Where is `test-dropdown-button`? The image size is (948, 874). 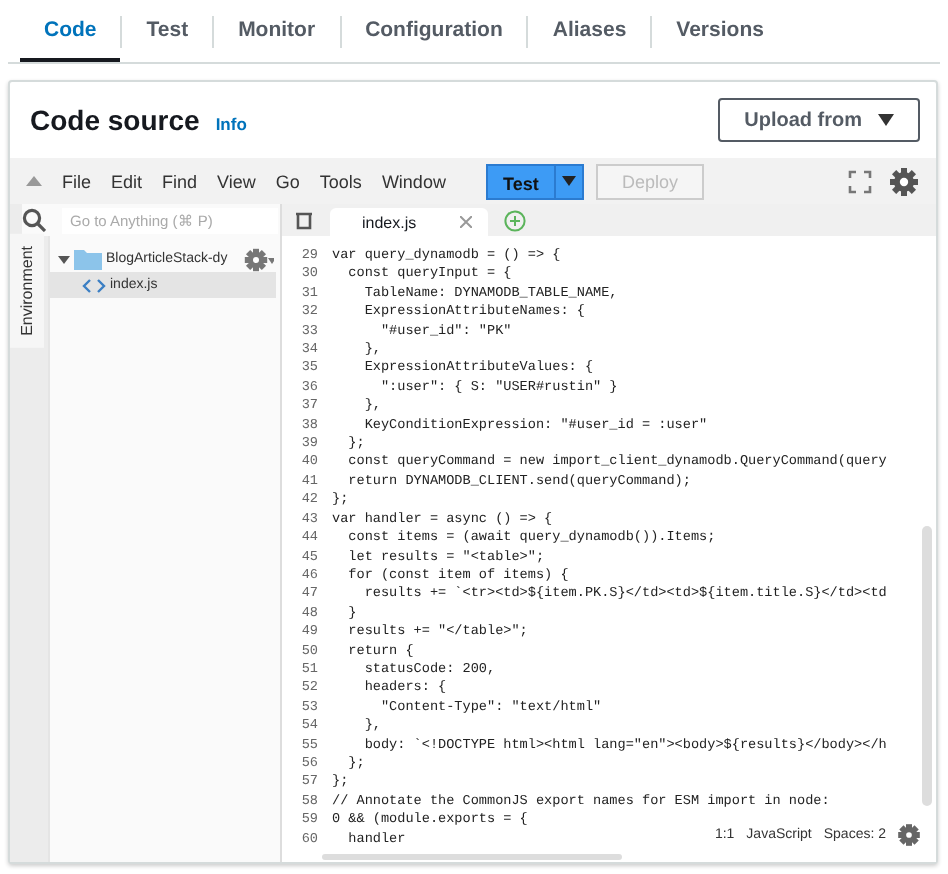 test-dropdown-button is located at coordinates (568, 181).